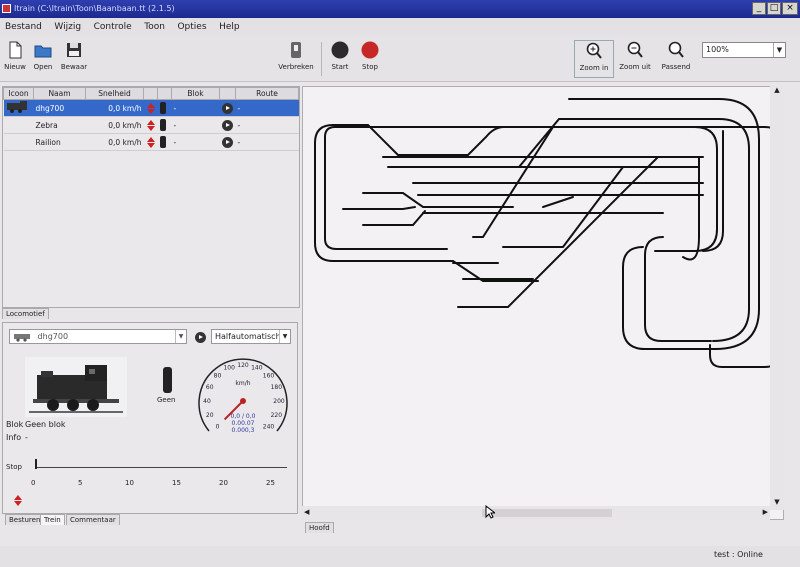 The width and height of the screenshot is (800, 567). What do you see at coordinates (33, 483) in the screenshot?
I see `scale-tick-label: 0` at bounding box center [33, 483].